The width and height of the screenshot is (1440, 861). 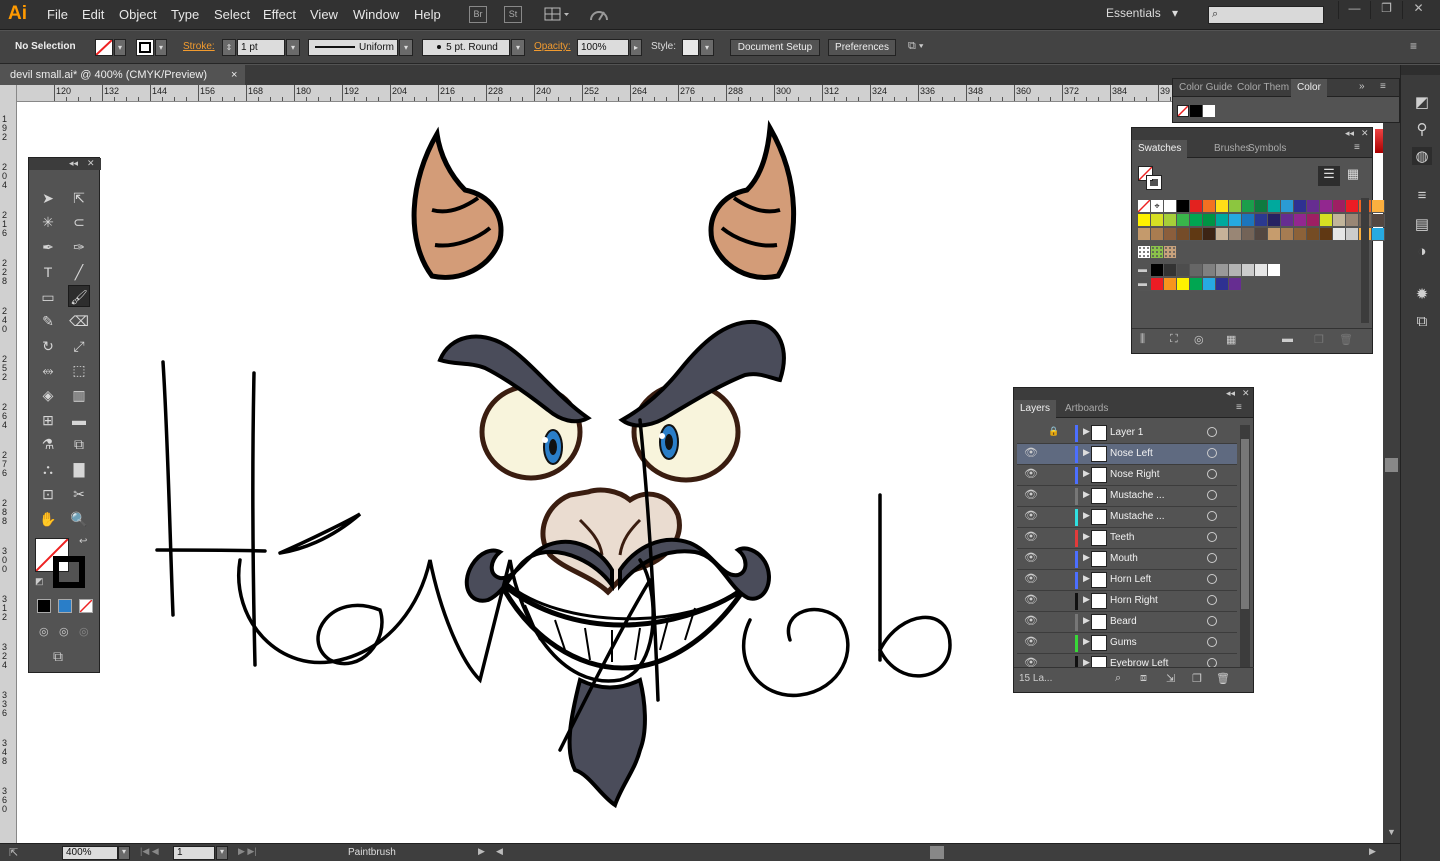 What do you see at coordinates (161, 47) in the screenshot?
I see `stroke-dropdown: ▾` at bounding box center [161, 47].